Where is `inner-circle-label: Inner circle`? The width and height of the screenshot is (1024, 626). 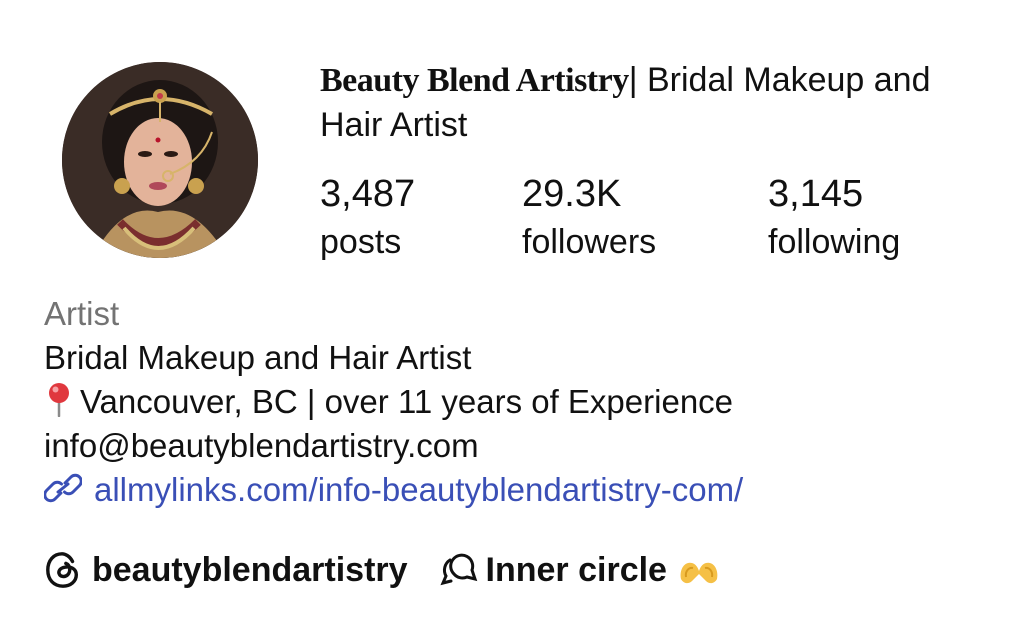 inner-circle-label: Inner circle is located at coordinates (576, 569).